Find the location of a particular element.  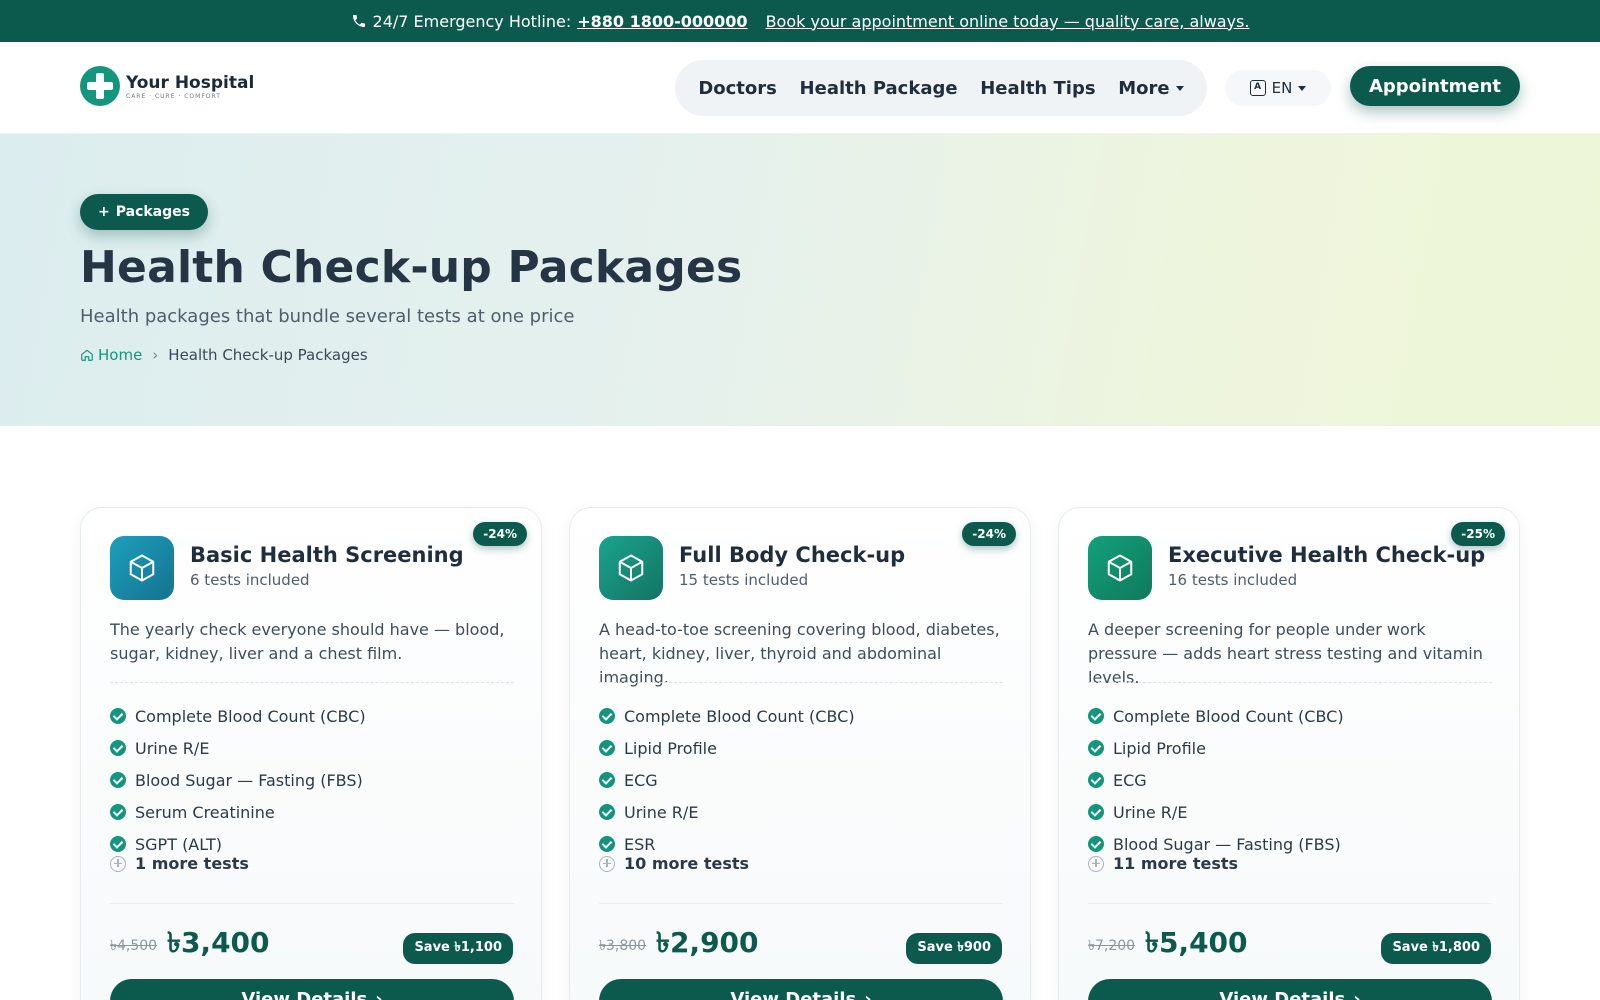

package-price: ৳5,400 is located at coordinates (1196, 942).